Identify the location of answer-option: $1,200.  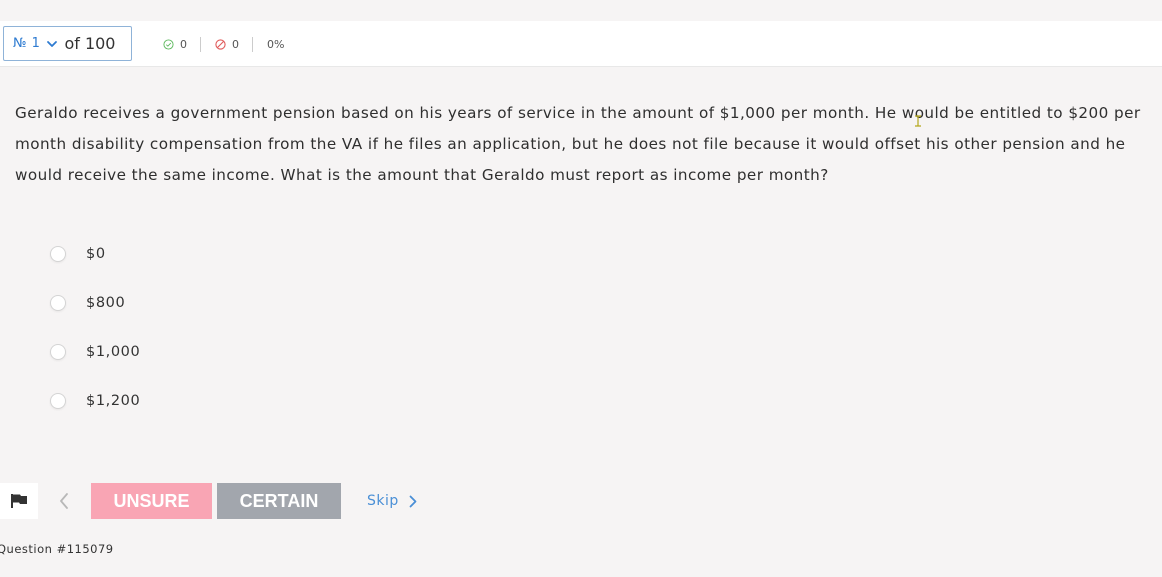
(95, 400).